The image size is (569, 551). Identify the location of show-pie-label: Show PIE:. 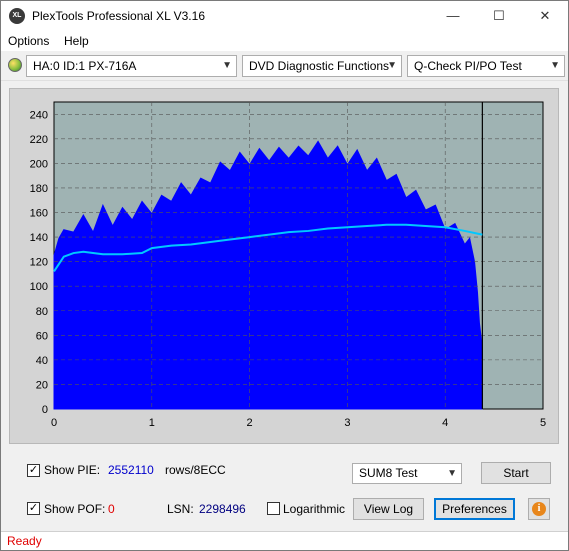
(72, 470).